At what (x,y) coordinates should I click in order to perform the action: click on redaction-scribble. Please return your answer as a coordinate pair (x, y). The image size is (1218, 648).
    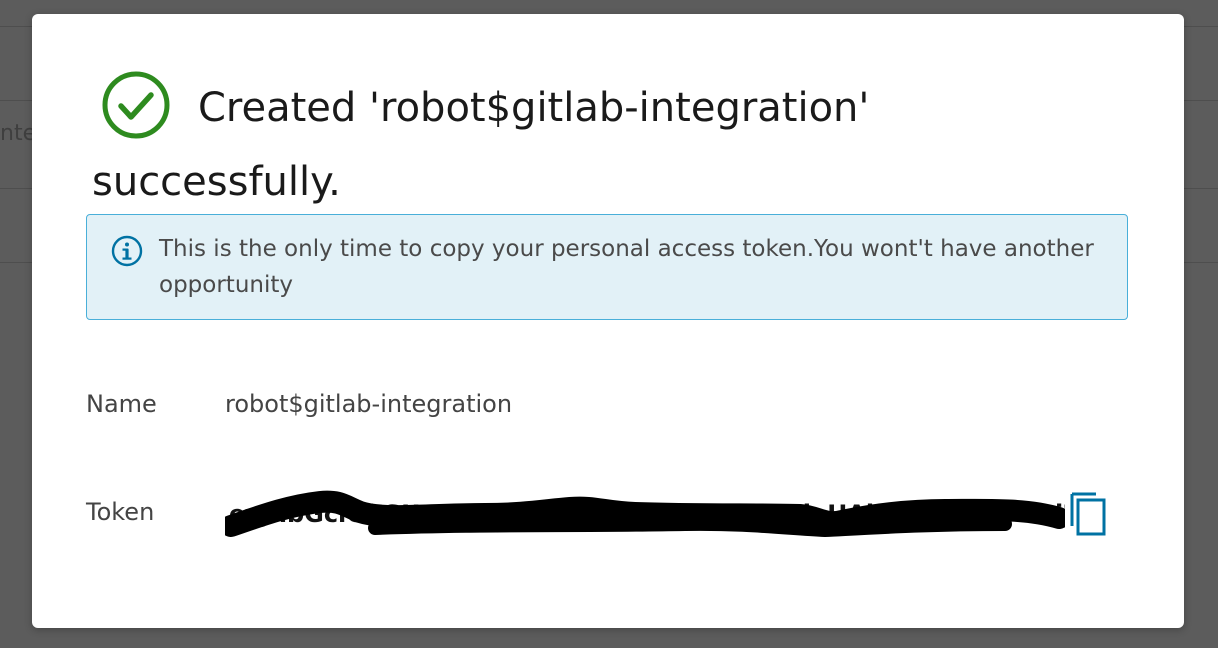
    Looking at the image, I should click on (645, 514).